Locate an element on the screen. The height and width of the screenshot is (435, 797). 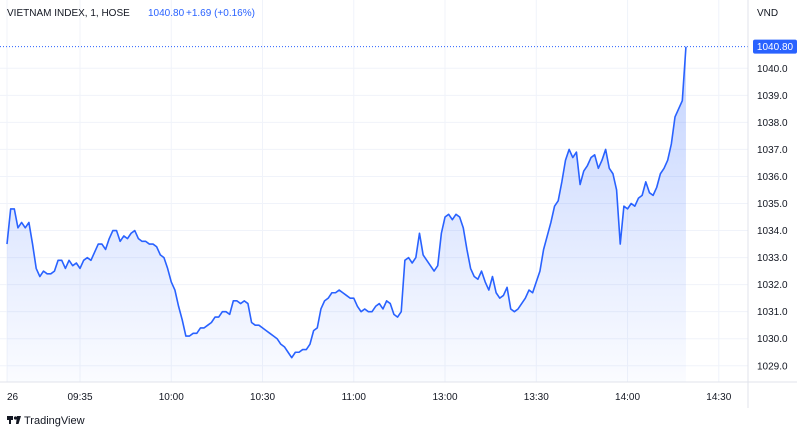
y-tick-label: 1034.0 is located at coordinates (772, 231).